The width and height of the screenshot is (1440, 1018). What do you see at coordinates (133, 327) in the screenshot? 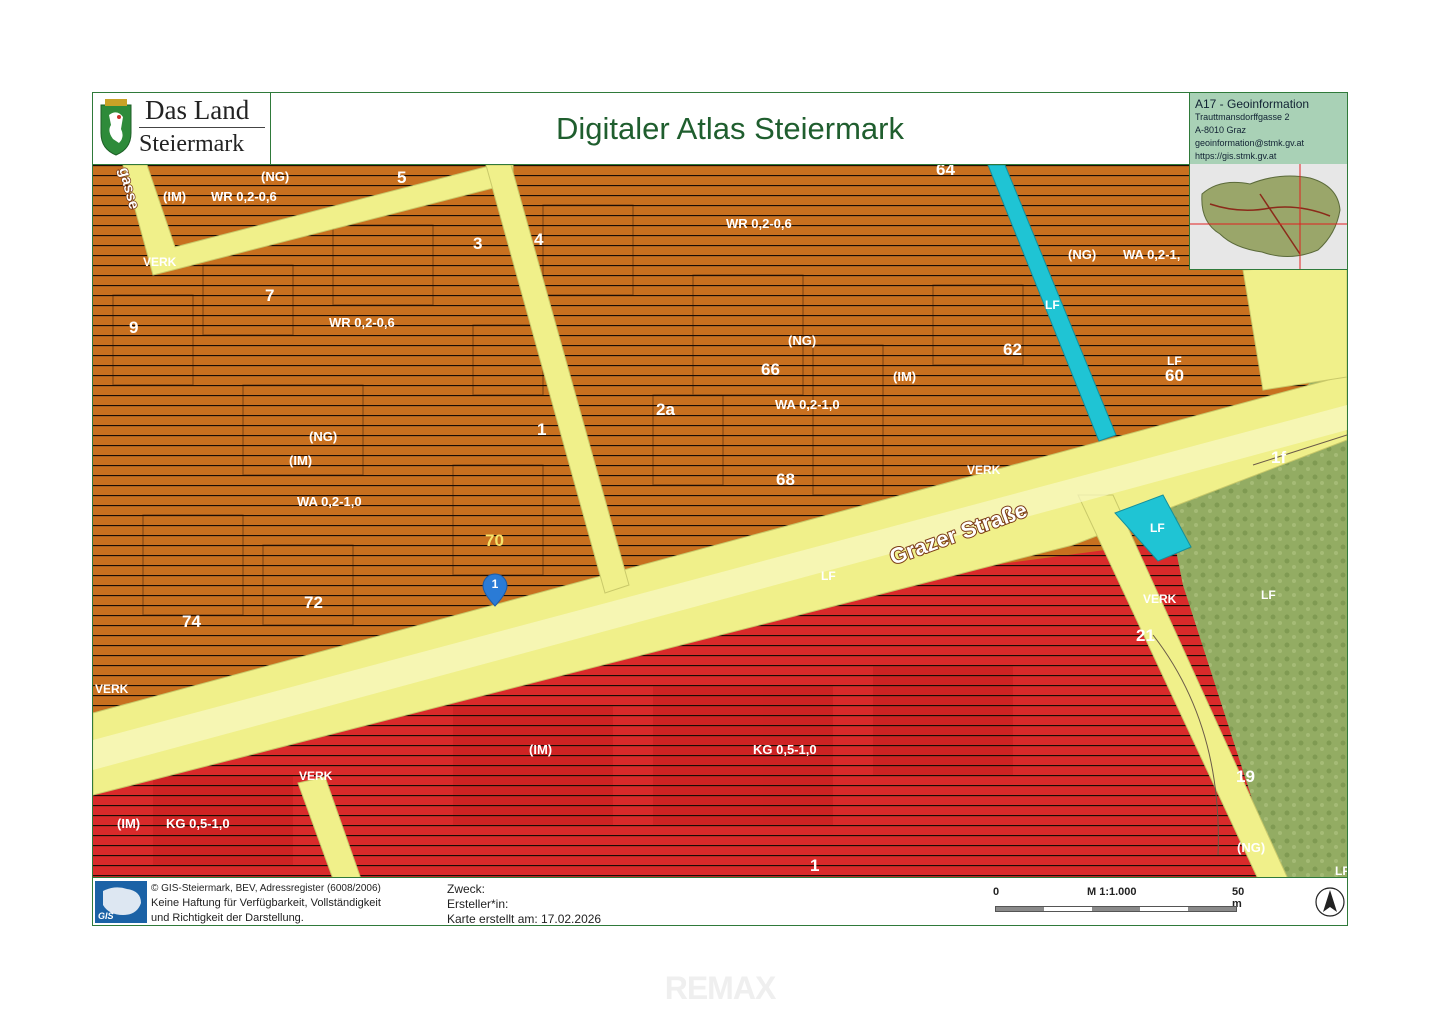
I see `house-number: 9` at bounding box center [133, 327].